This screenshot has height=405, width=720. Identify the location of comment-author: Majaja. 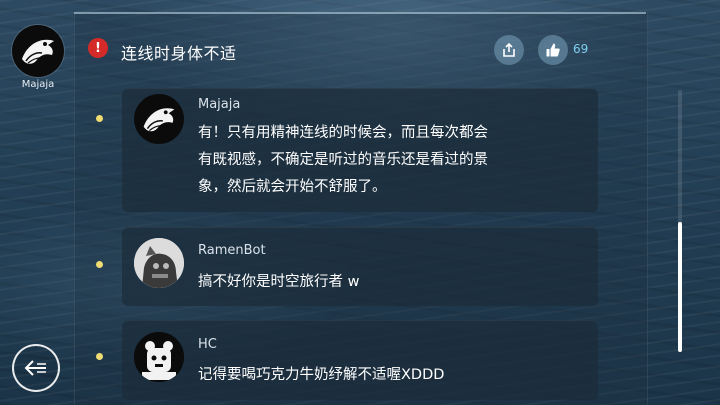
(219, 104).